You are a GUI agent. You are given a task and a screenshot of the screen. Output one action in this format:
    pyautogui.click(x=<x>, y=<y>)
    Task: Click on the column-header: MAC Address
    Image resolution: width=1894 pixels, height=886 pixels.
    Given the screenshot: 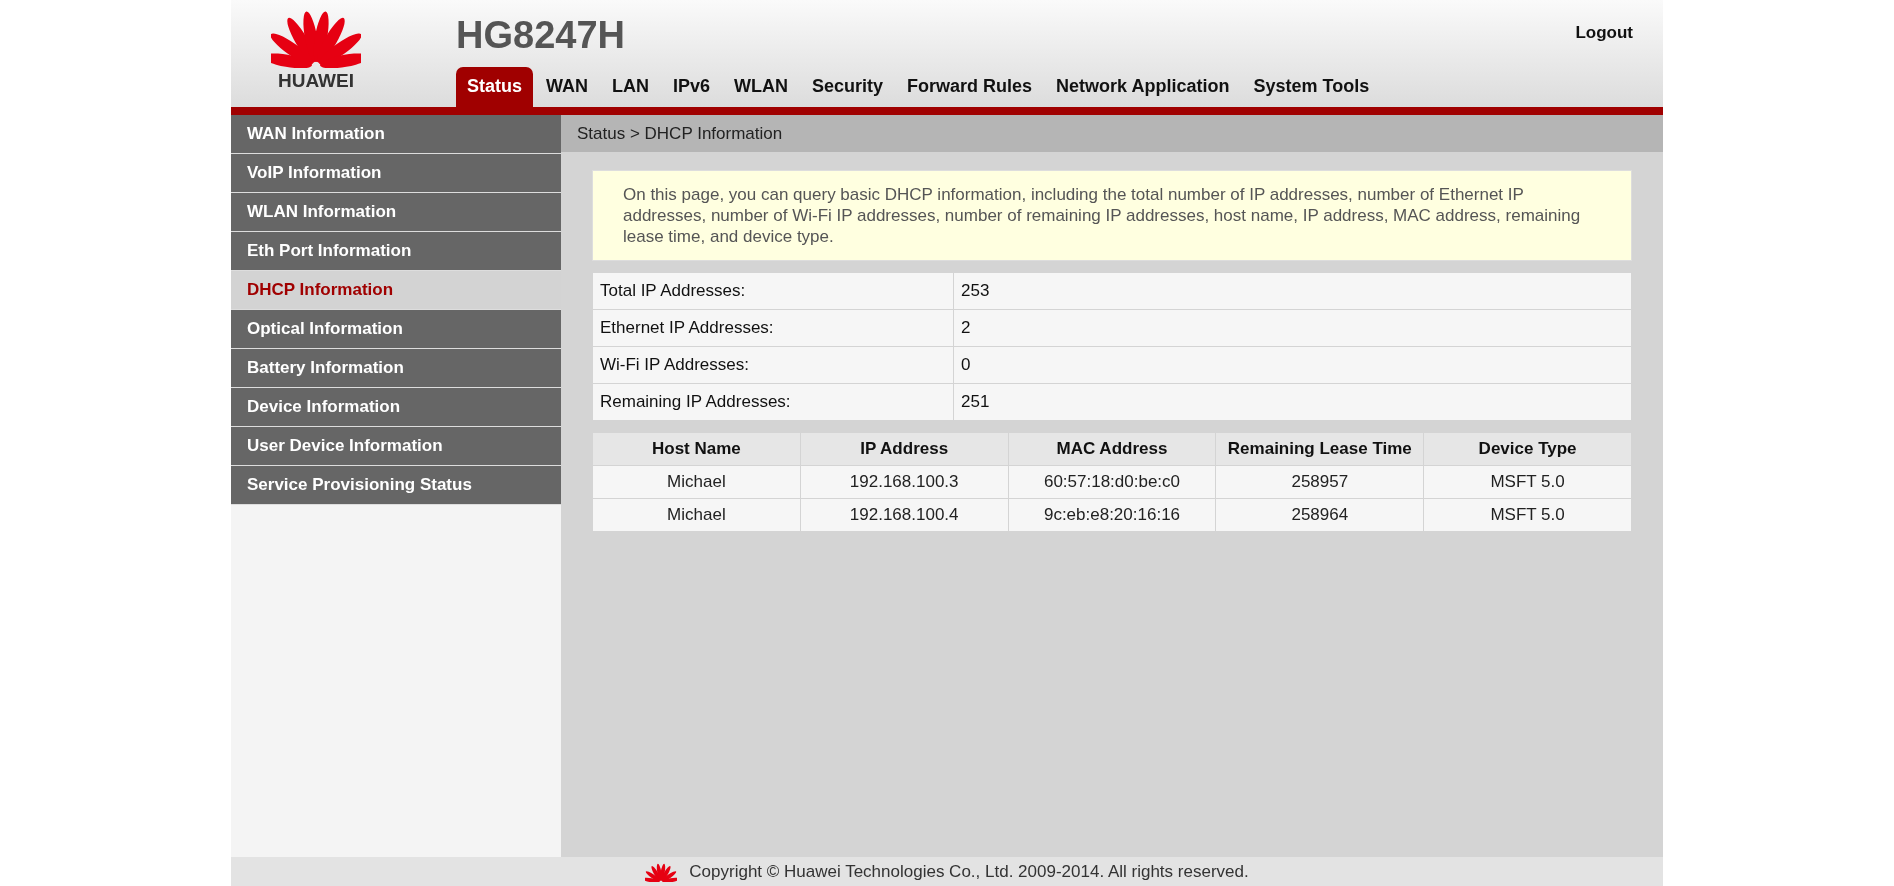 What is the action you would take?
    pyautogui.click(x=1112, y=449)
    